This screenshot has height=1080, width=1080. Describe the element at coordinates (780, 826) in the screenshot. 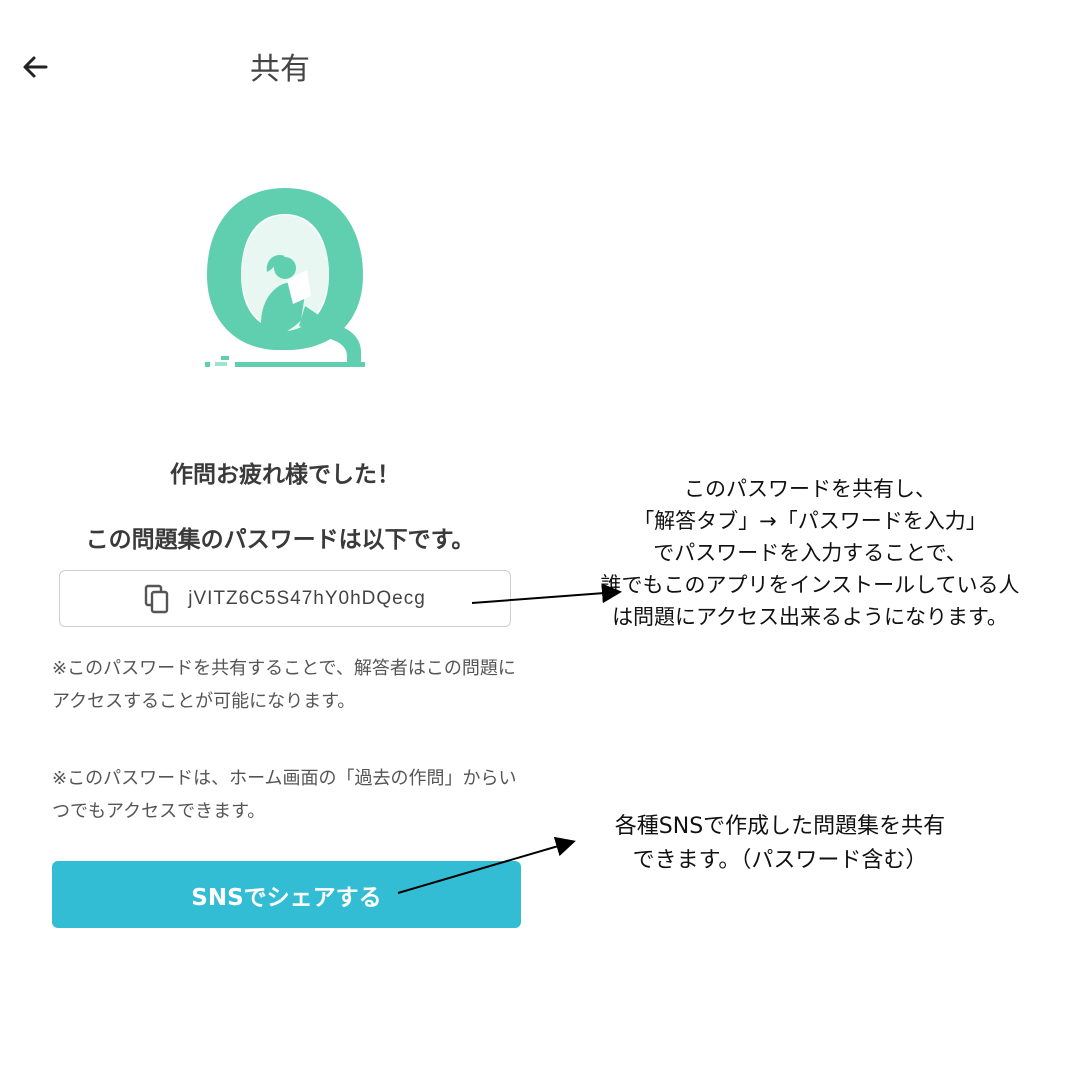

I see `annotation-line: 各種SNSで作成した問題集を共有` at that location.